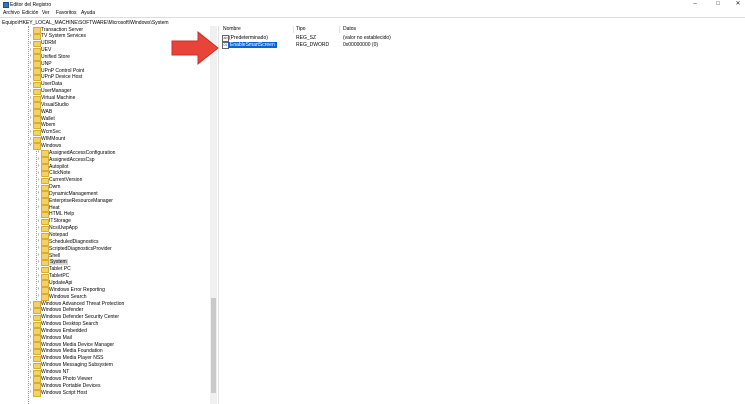 This screenshot has height=404, width=745. What do you see at coordinates (301, 29) in the screenshot?
I see `column-header-type: Tipo` at bounding box center [301, 29].